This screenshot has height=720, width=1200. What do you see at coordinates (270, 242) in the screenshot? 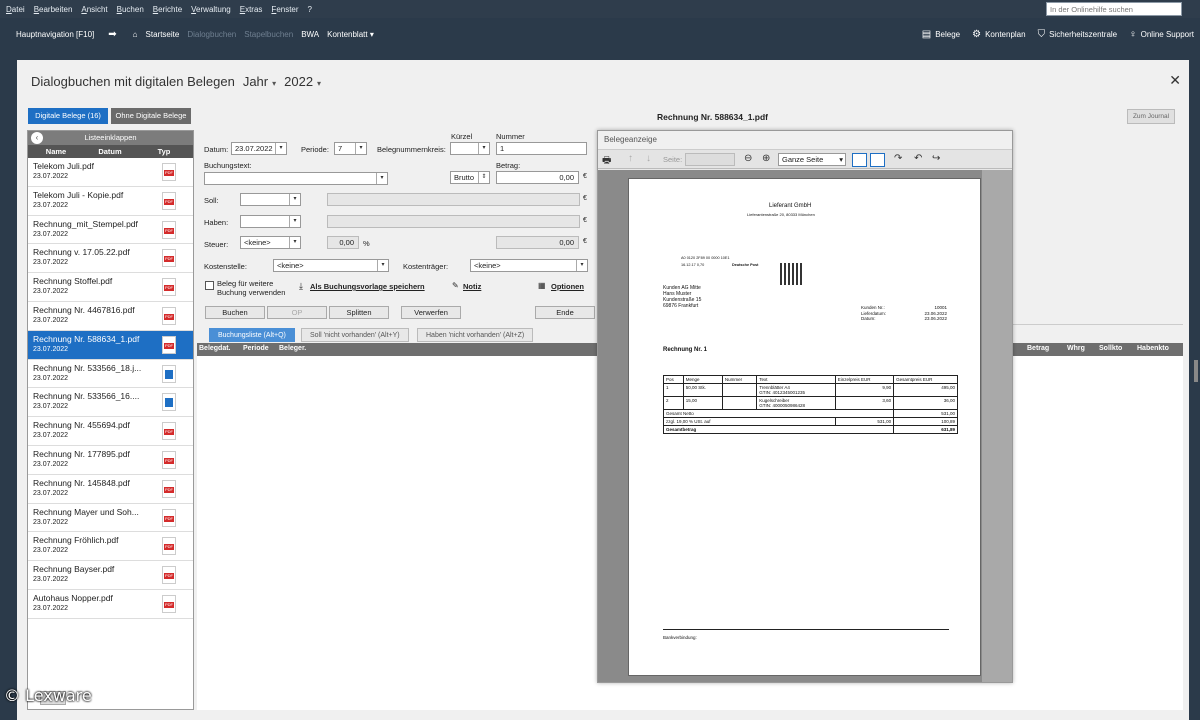
I see `steuer-field: <keine> ▾` at bounding box center [270, 242].